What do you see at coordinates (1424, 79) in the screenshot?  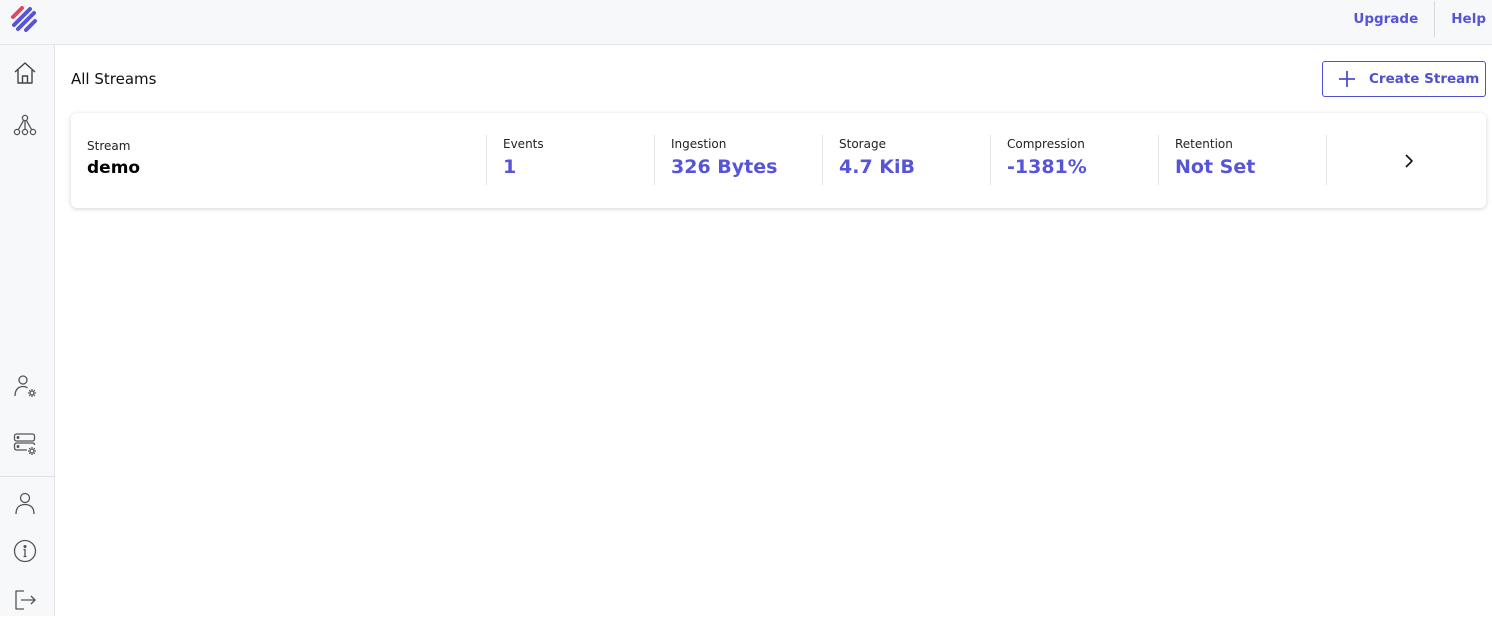 I see `create-stream-label: Create Stream` at bounding box center [1424, 79].